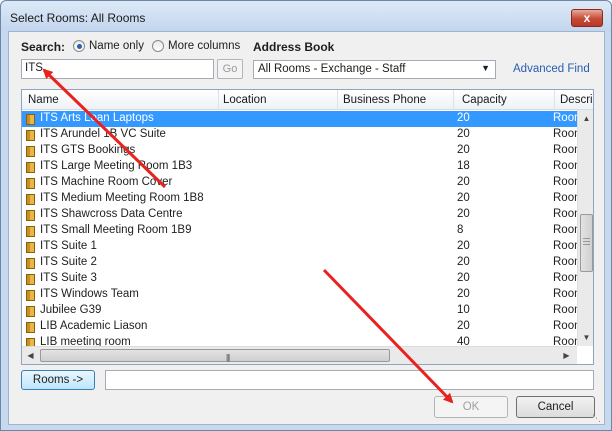 The width and height of the screenshot is (612, 431). What do you see at coordinates (30, 355) in the screenshot?
I see `scroll-left-icon: ◀` at bounding box center [30, 355].